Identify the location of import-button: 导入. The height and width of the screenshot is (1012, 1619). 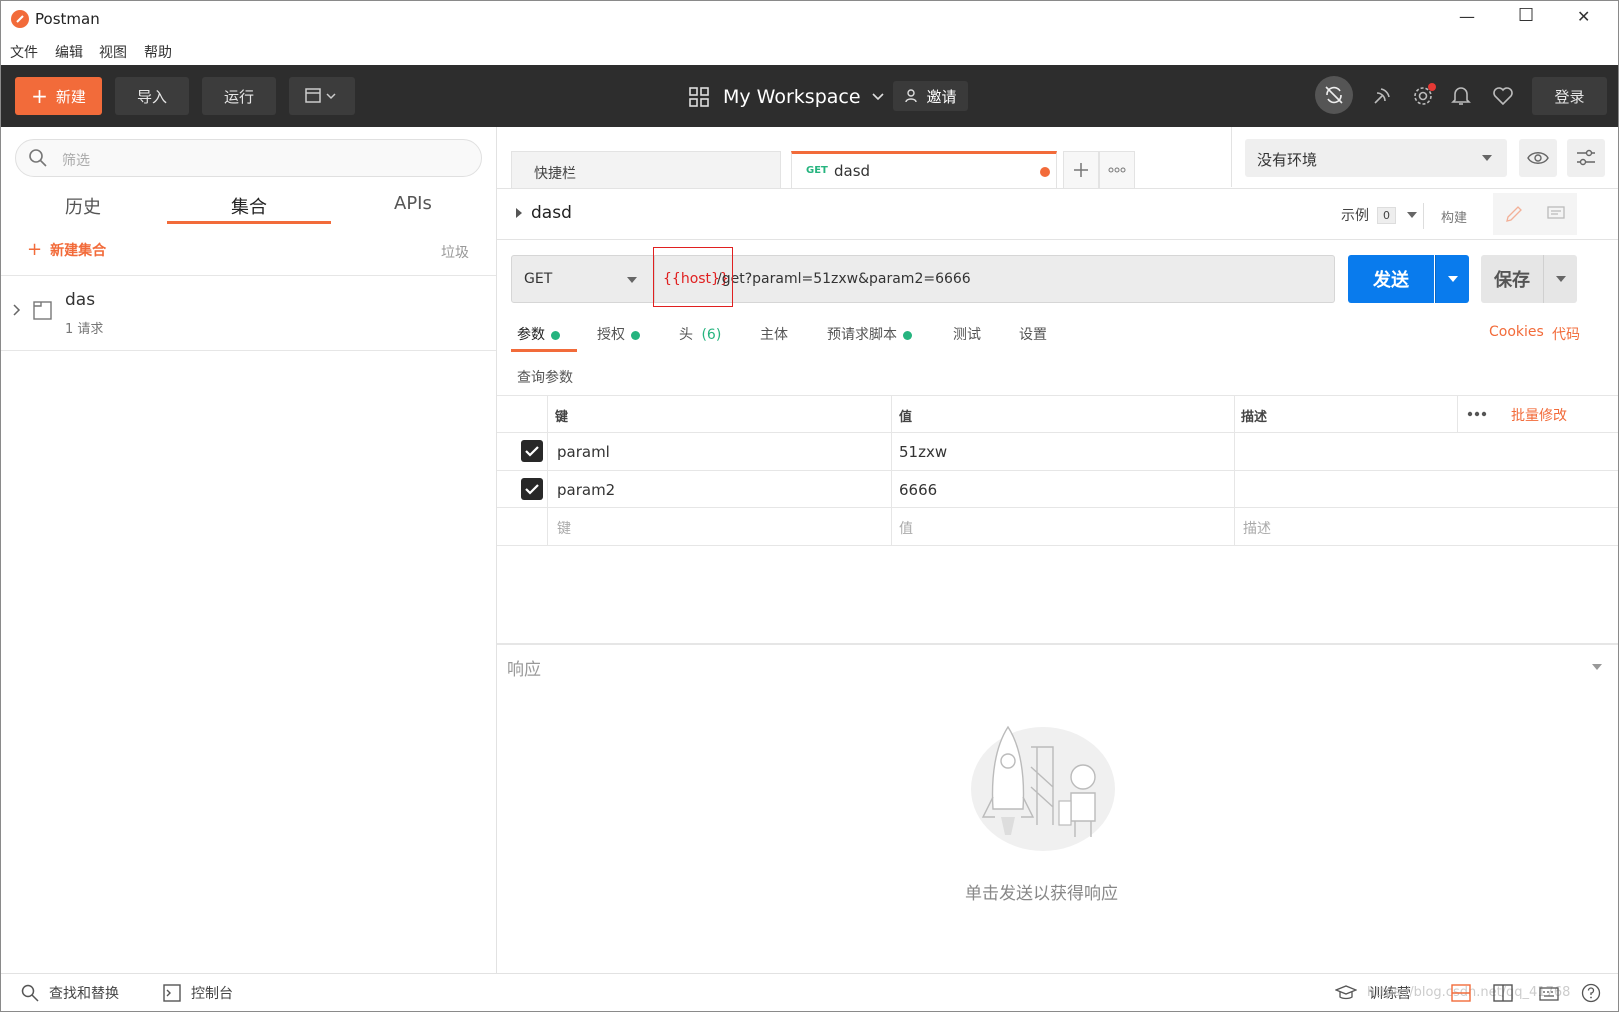
(152, 96).